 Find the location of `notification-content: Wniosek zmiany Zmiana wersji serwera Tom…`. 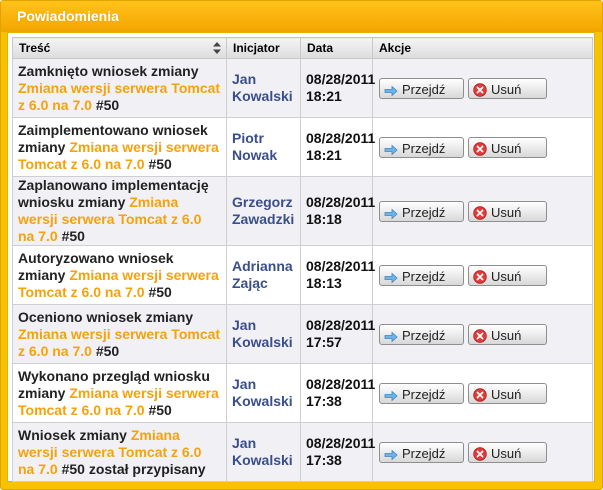

notification-content: Wniosek zmiany Zmiana wersji serwera Tom… is located at coordinates (119, 452).